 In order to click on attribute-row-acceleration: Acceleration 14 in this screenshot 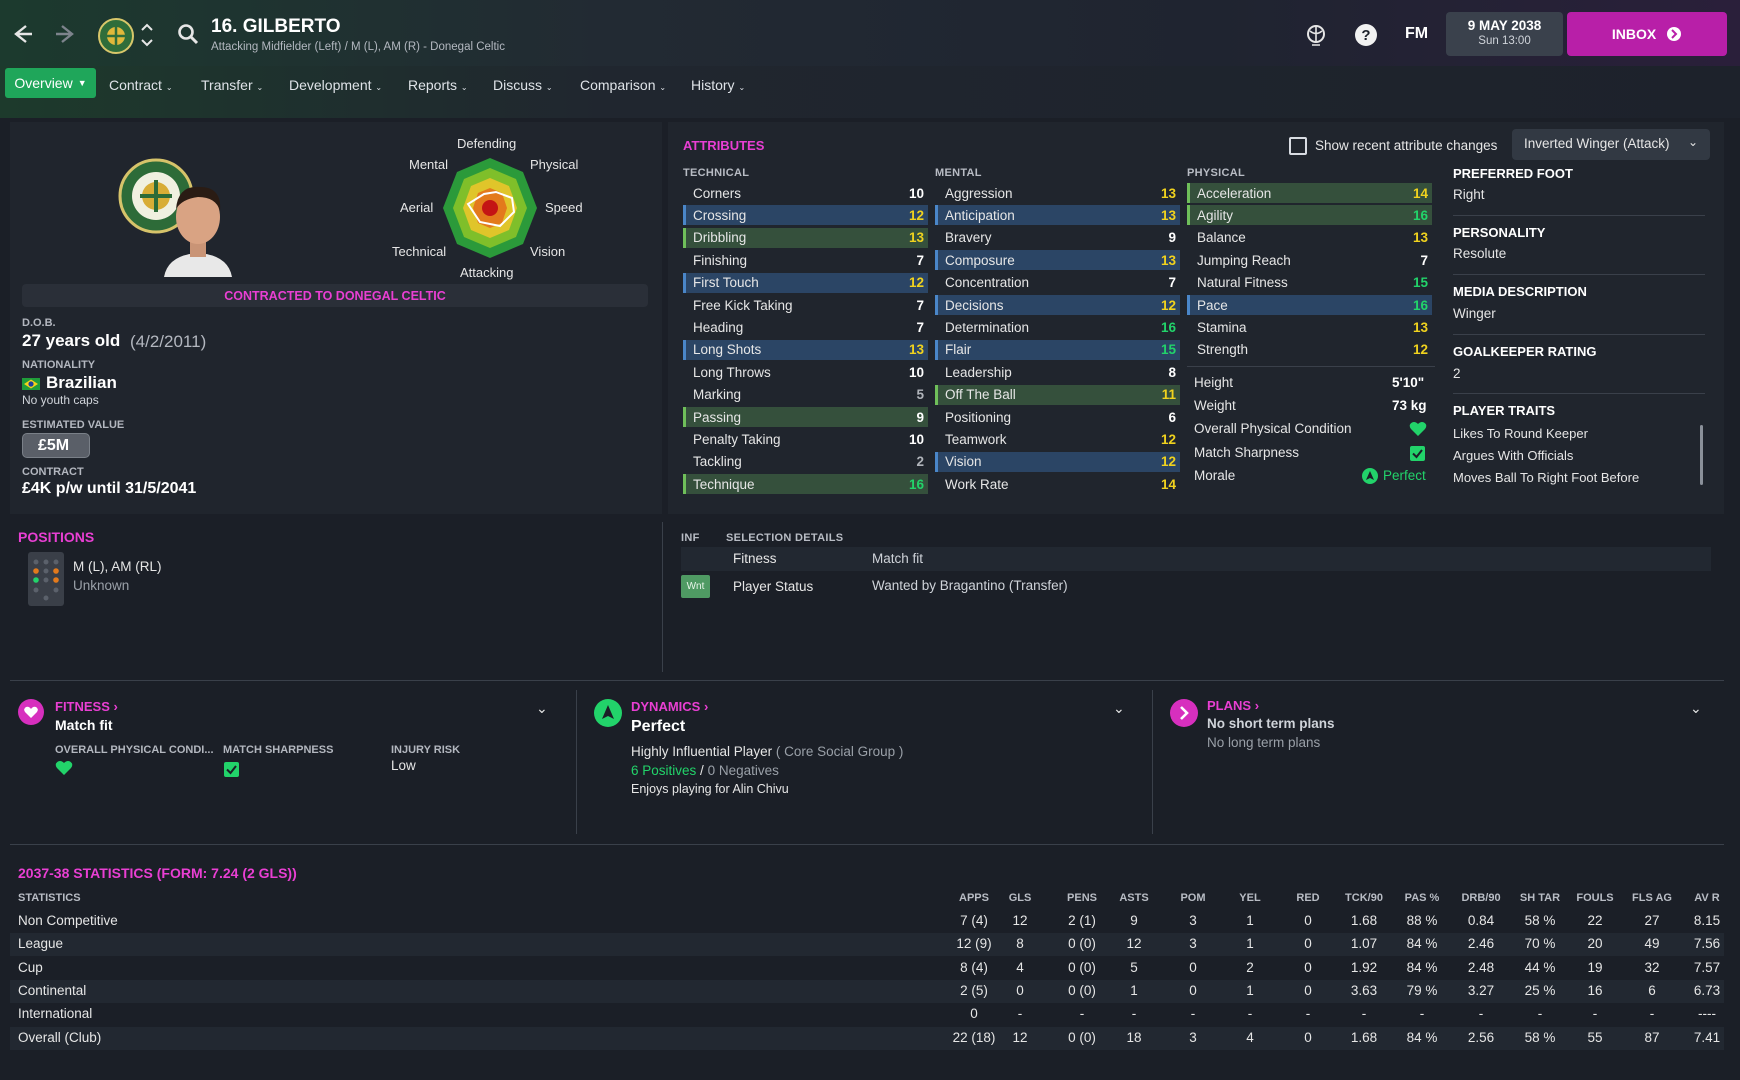, I will do `click(1309, 193)`.